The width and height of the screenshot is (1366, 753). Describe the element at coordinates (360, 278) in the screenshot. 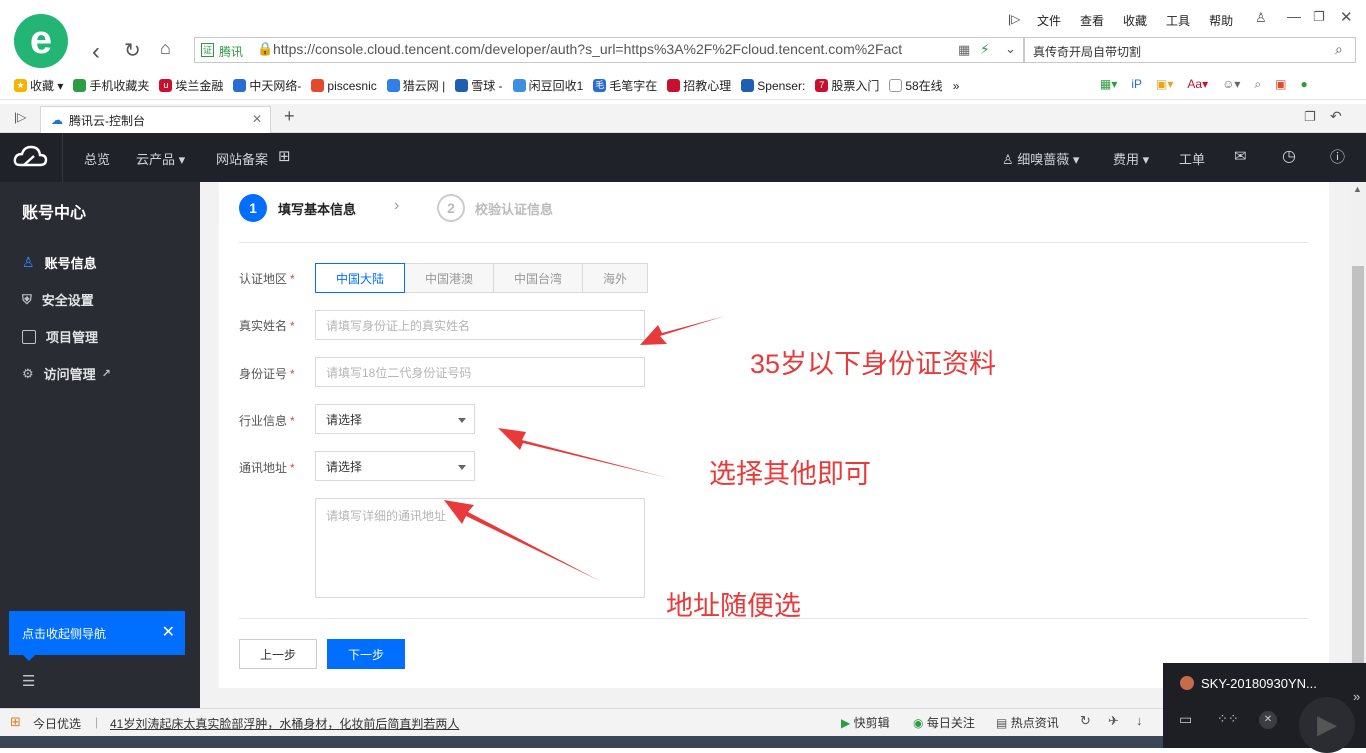

I see `region-option-mainland: 中国大陆` at that location.